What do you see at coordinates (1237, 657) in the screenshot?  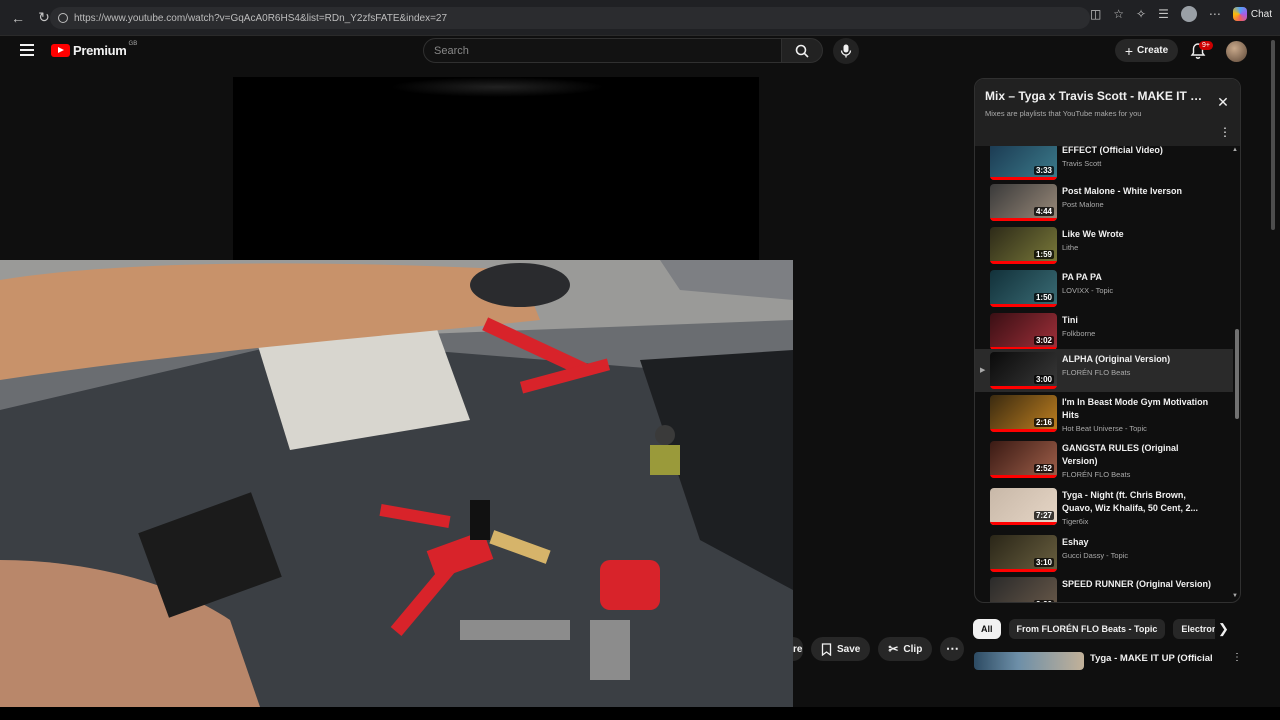 I see `recommendation-more-icon: ⋮` at bounding box center [1237, 657].